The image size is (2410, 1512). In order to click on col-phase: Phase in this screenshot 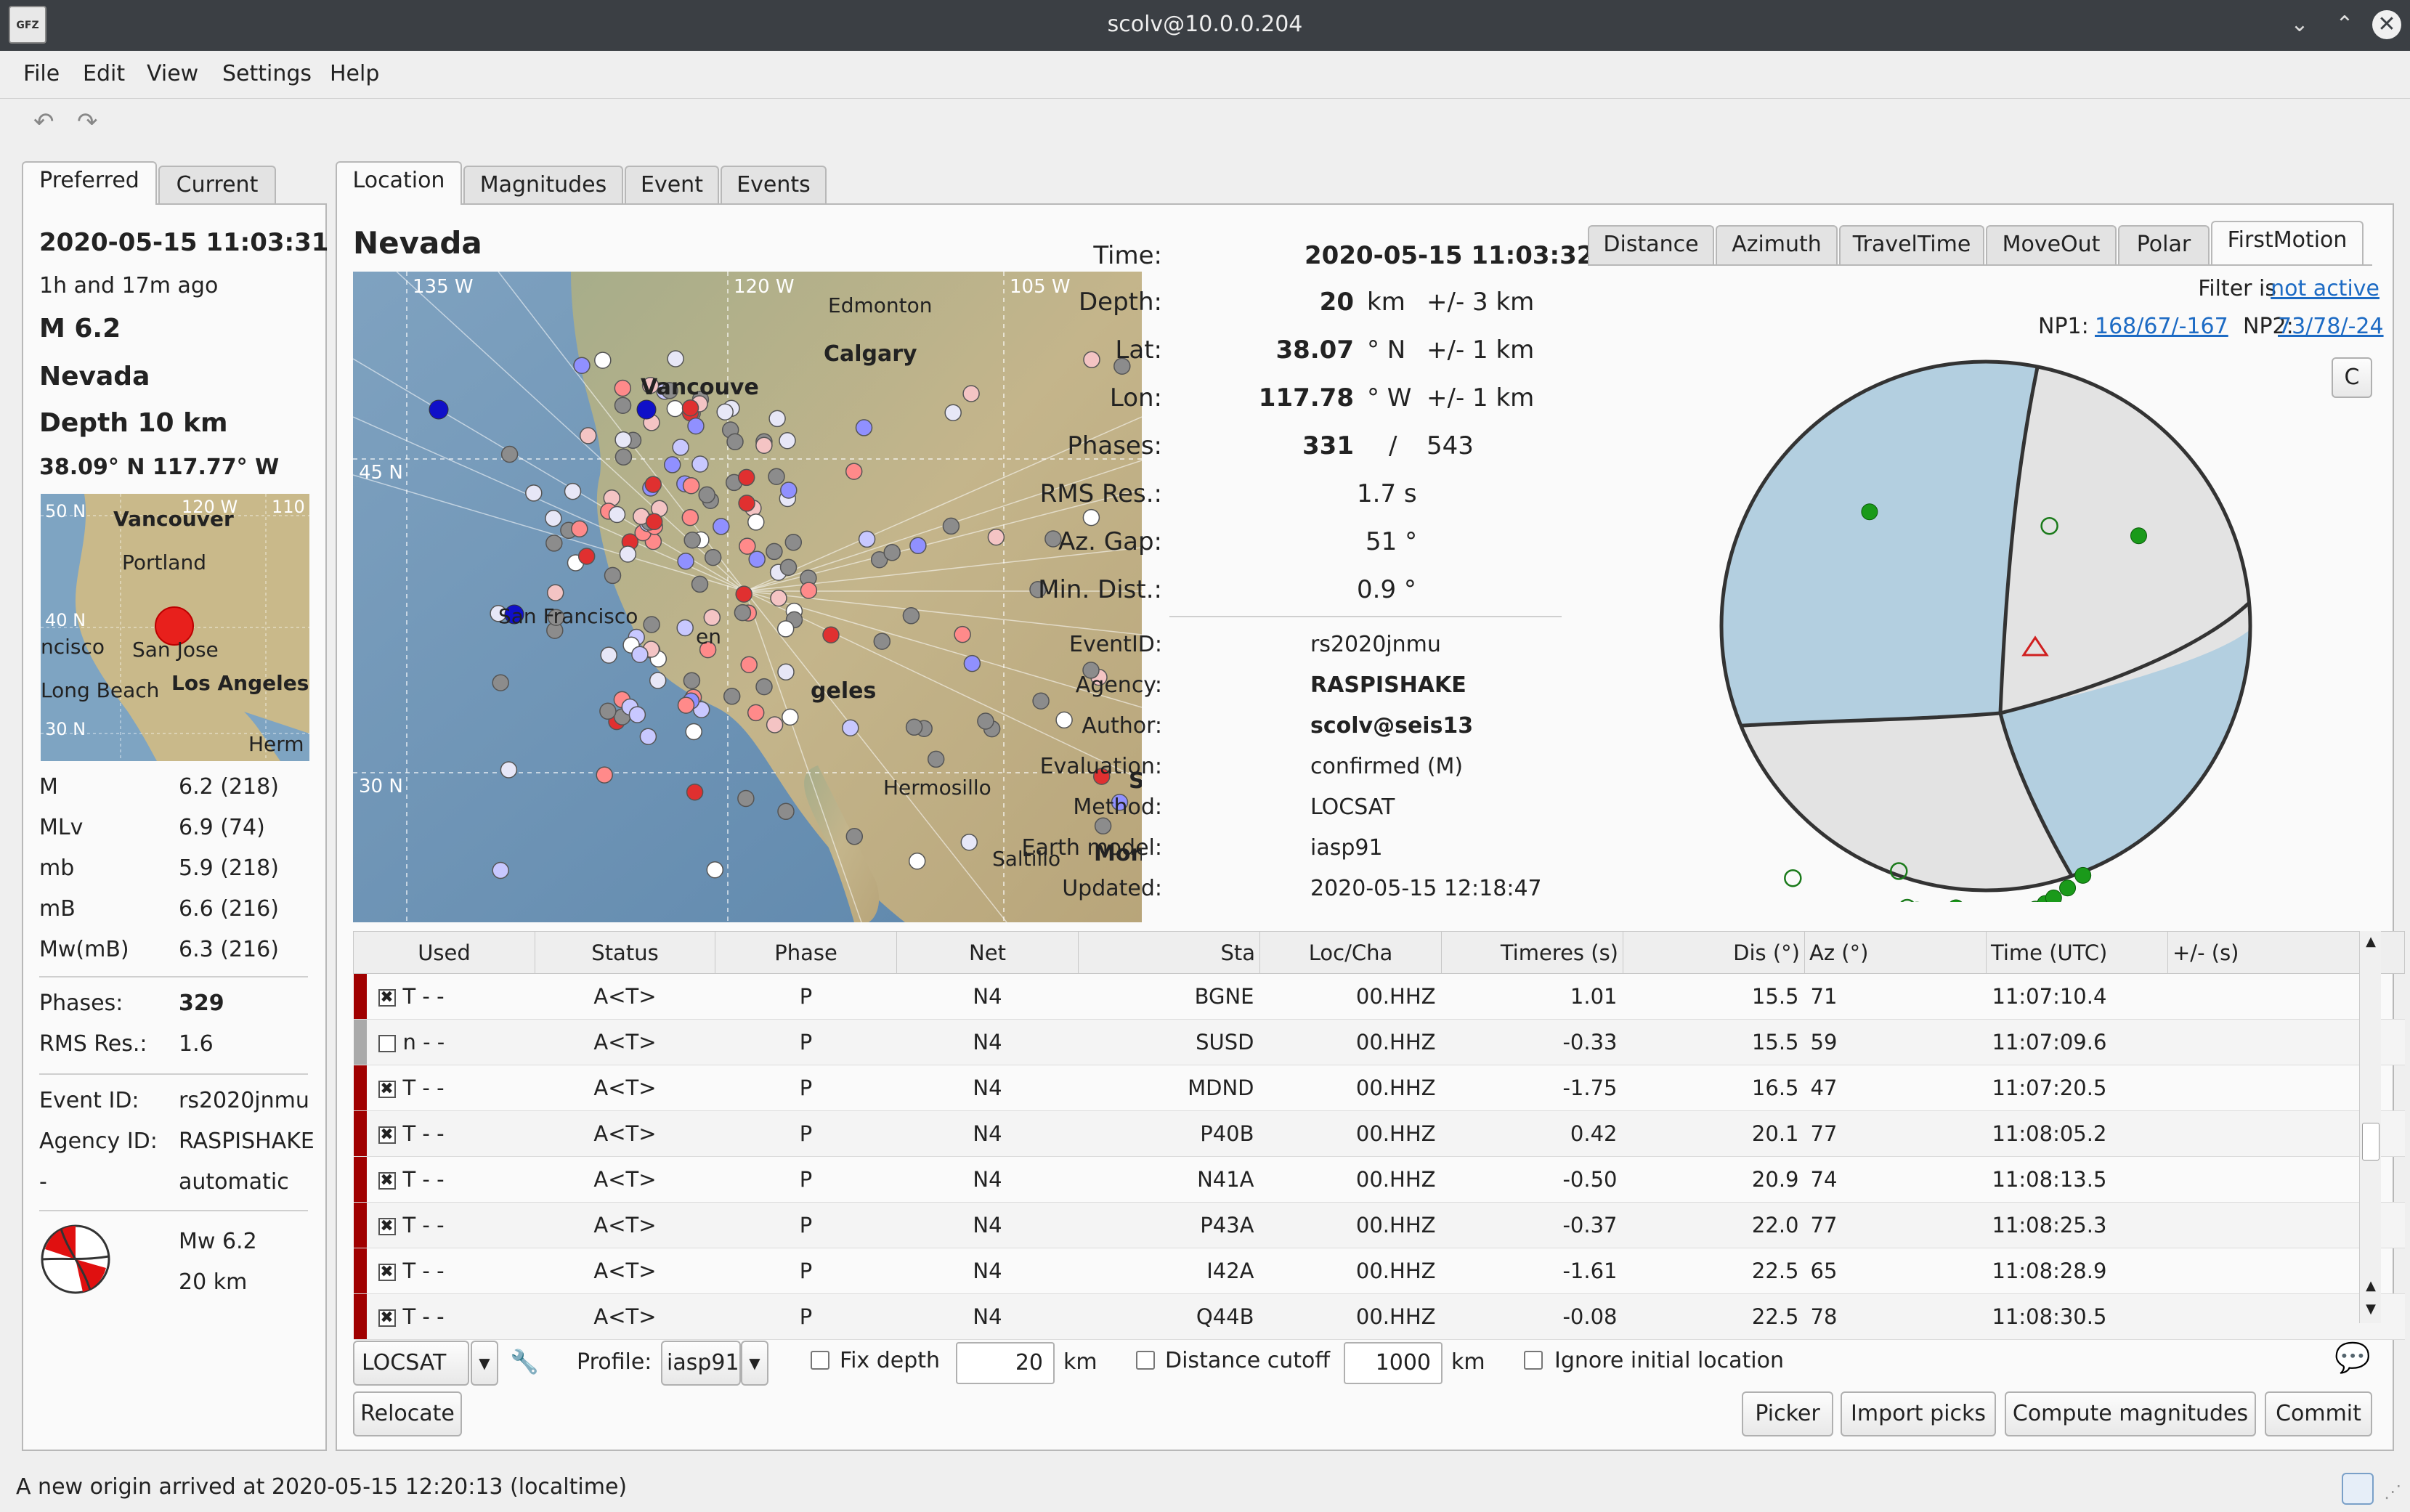, I will do `click(806, 952)`.